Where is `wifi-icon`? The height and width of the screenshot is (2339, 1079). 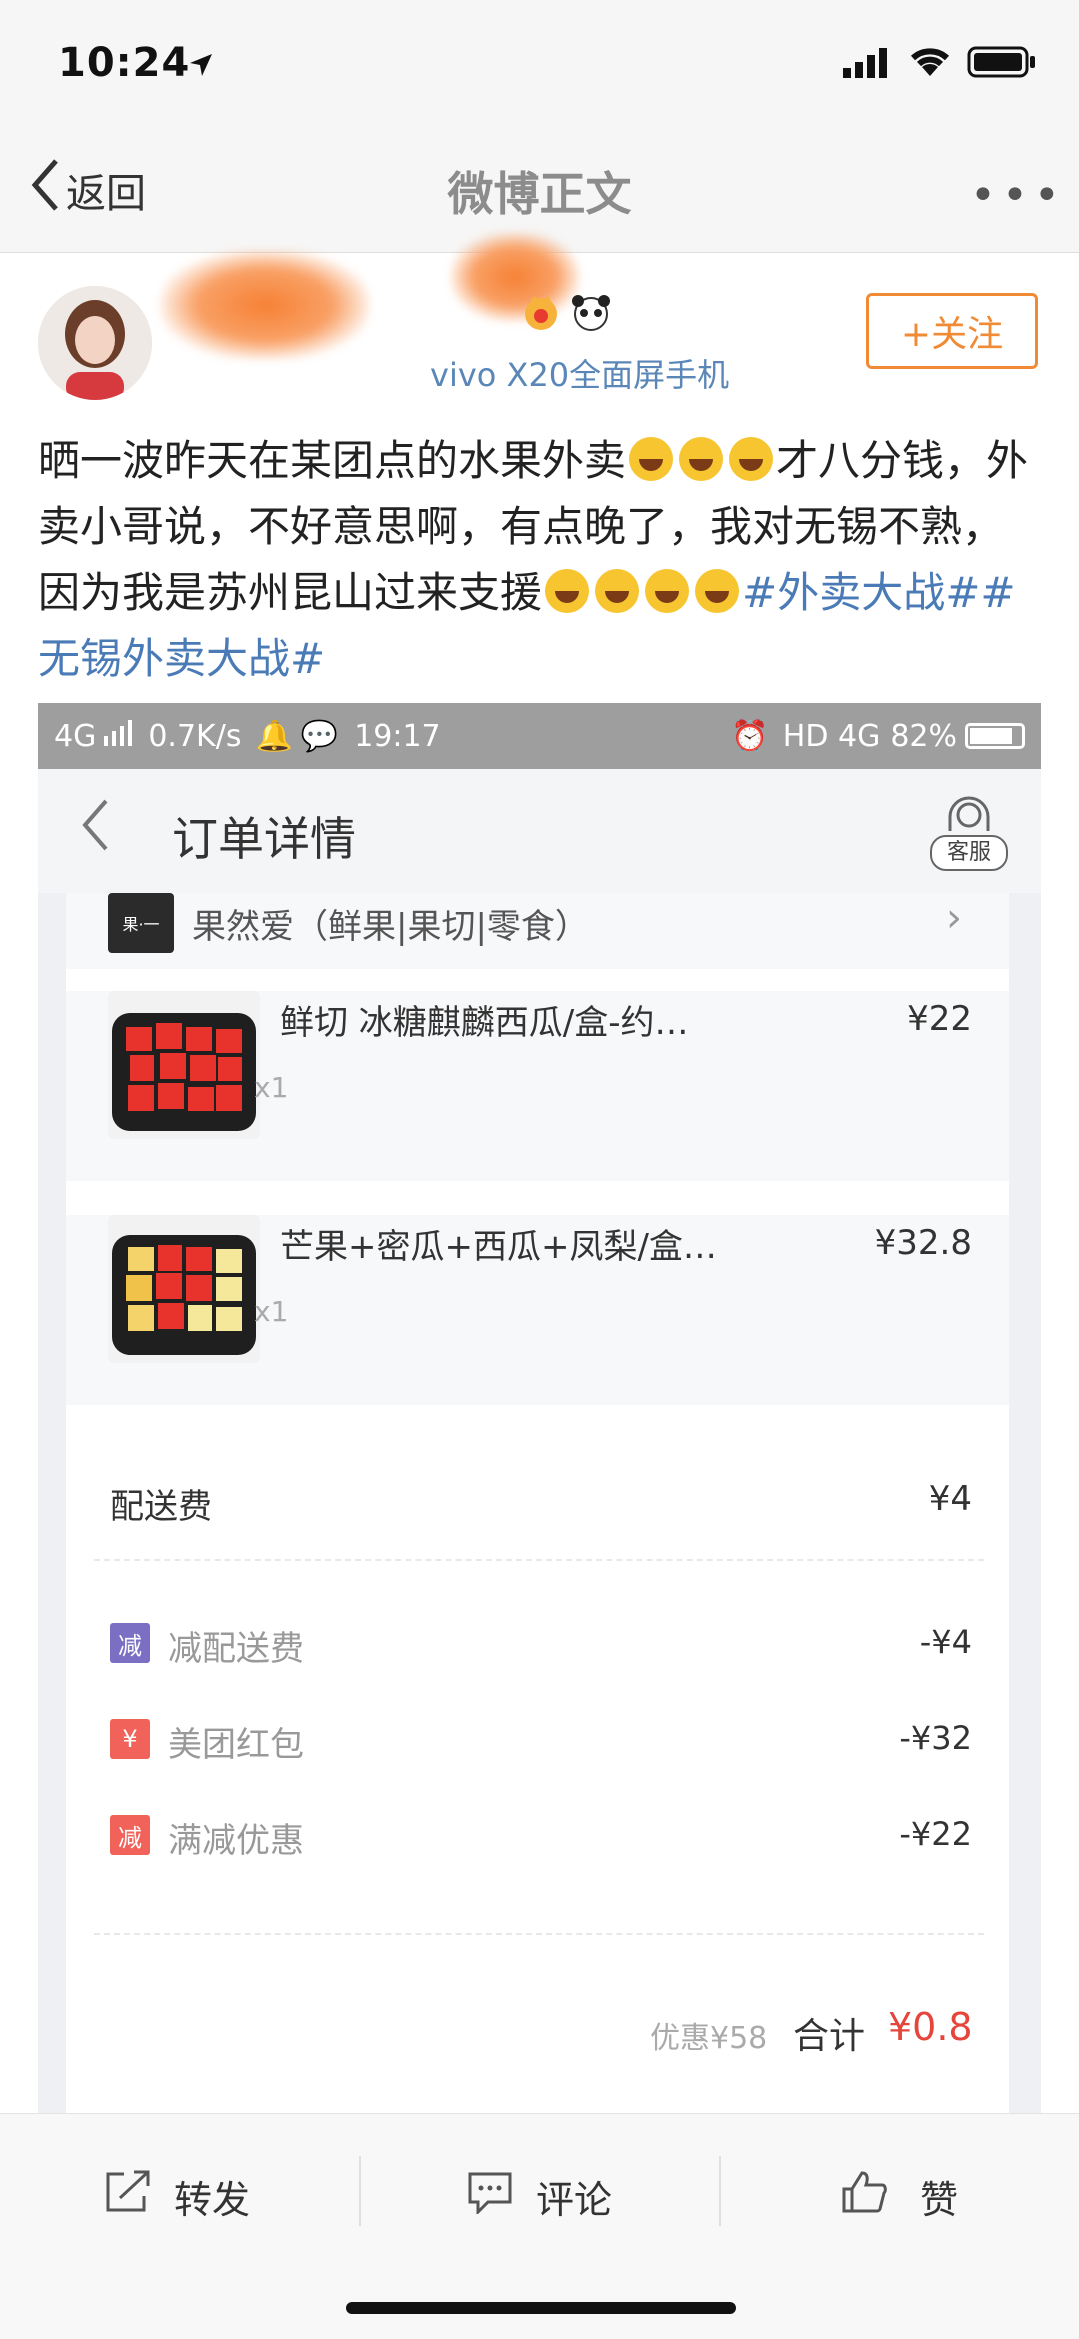 wifi-icon is located at coordinates (930, 63).